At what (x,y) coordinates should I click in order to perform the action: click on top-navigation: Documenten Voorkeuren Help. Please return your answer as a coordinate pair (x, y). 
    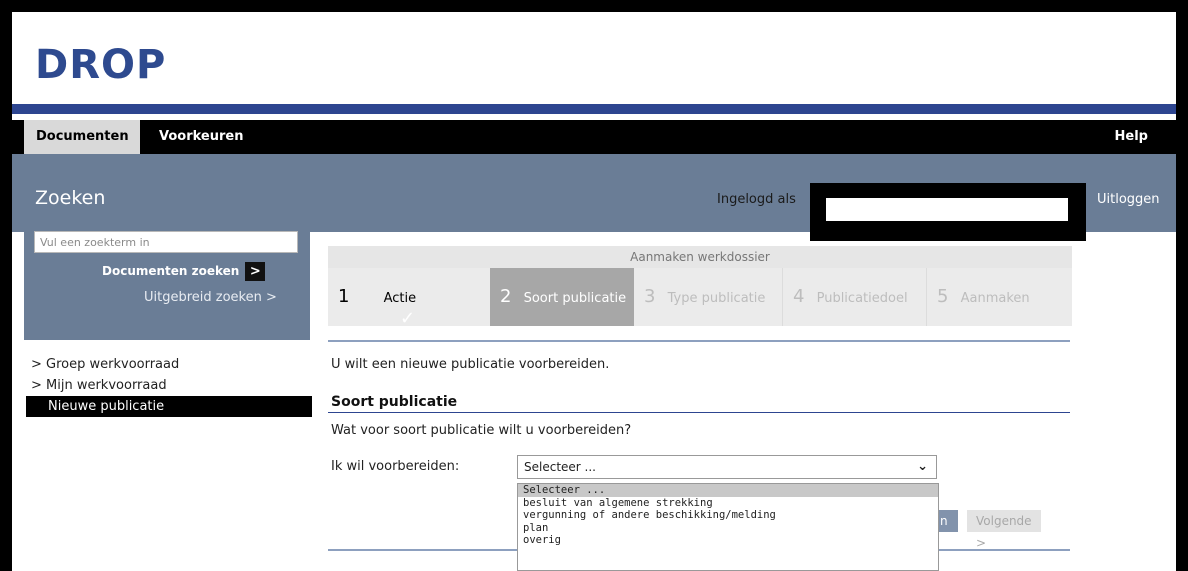
    Looking at the image, I should click on (594, 137).